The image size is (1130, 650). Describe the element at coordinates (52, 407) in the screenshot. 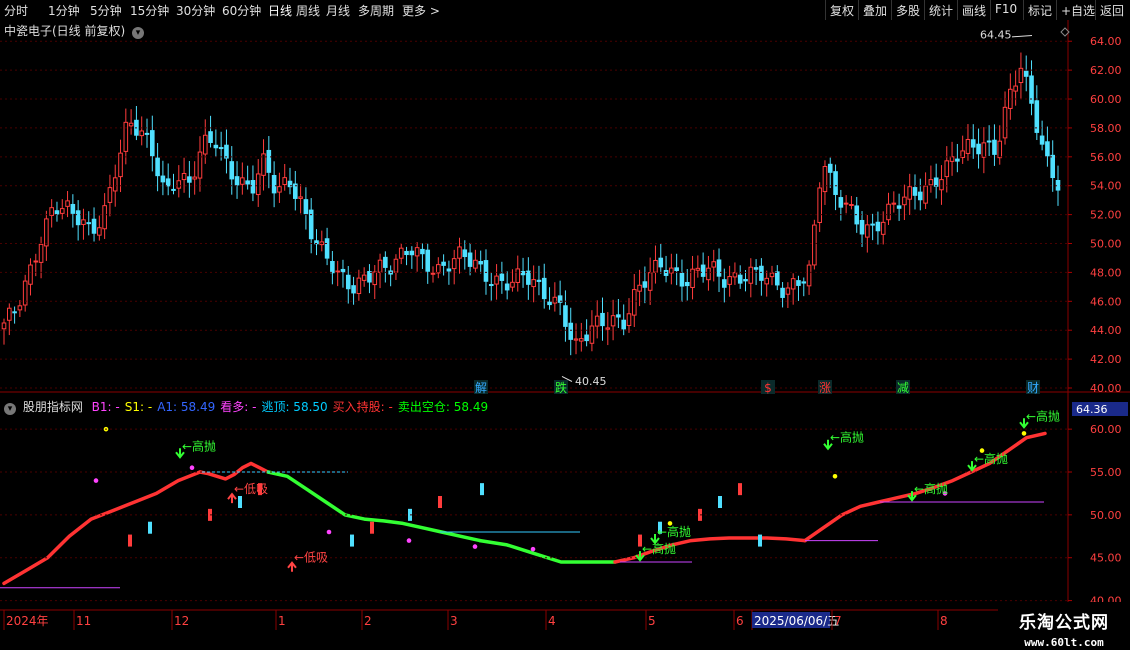

I see `indicator-name: 股朋指标网` at that location.